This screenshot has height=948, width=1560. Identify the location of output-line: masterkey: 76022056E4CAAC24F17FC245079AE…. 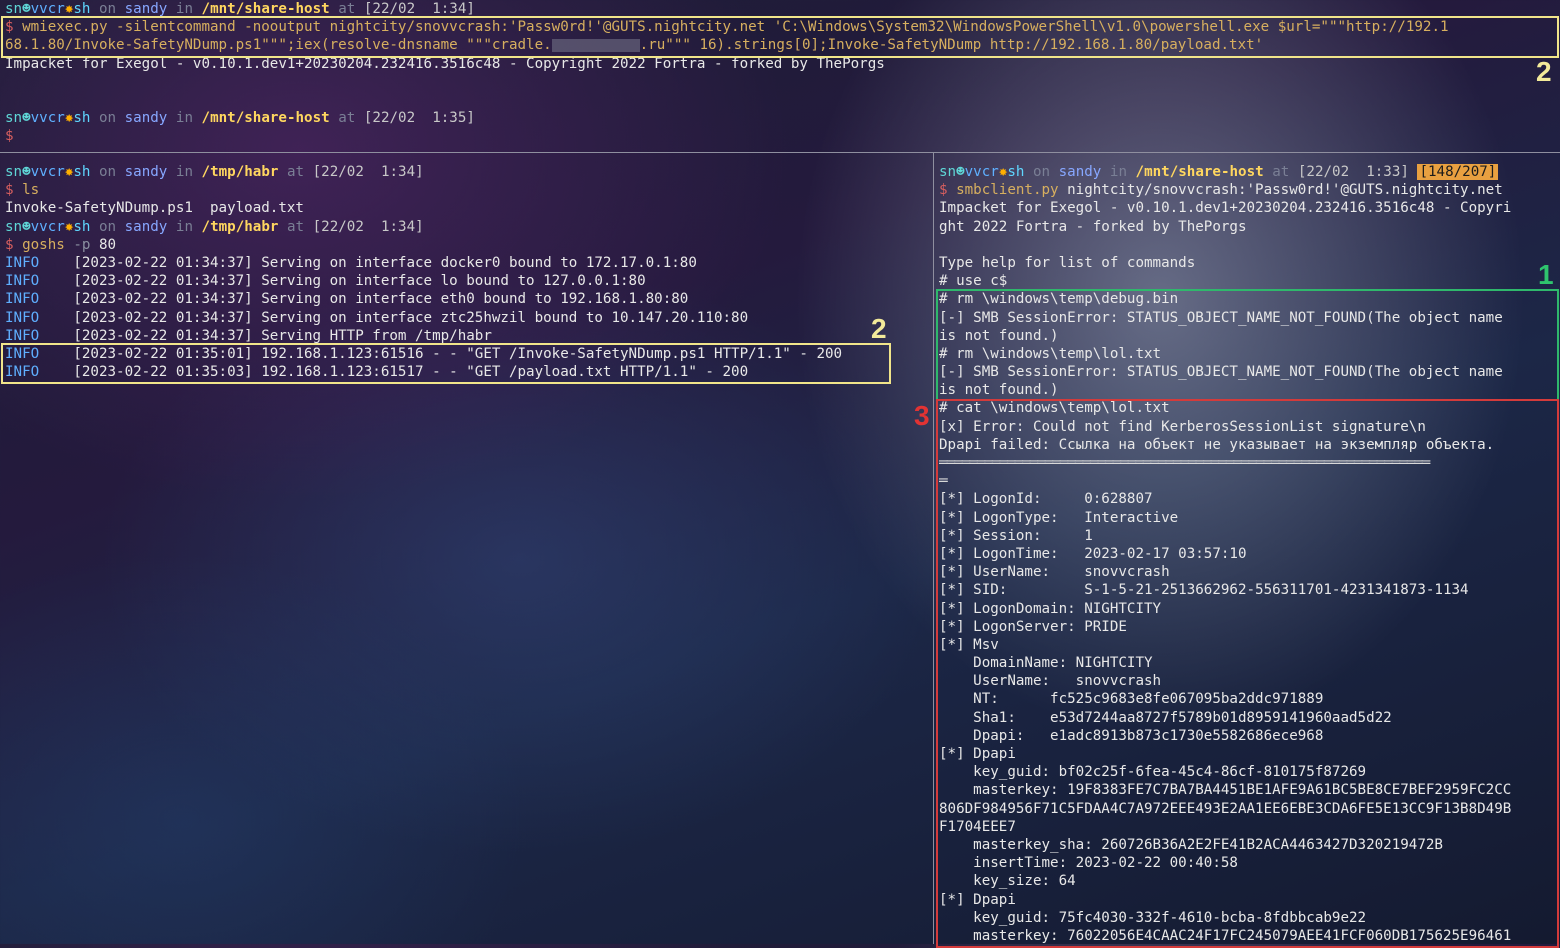
(1225, 935).